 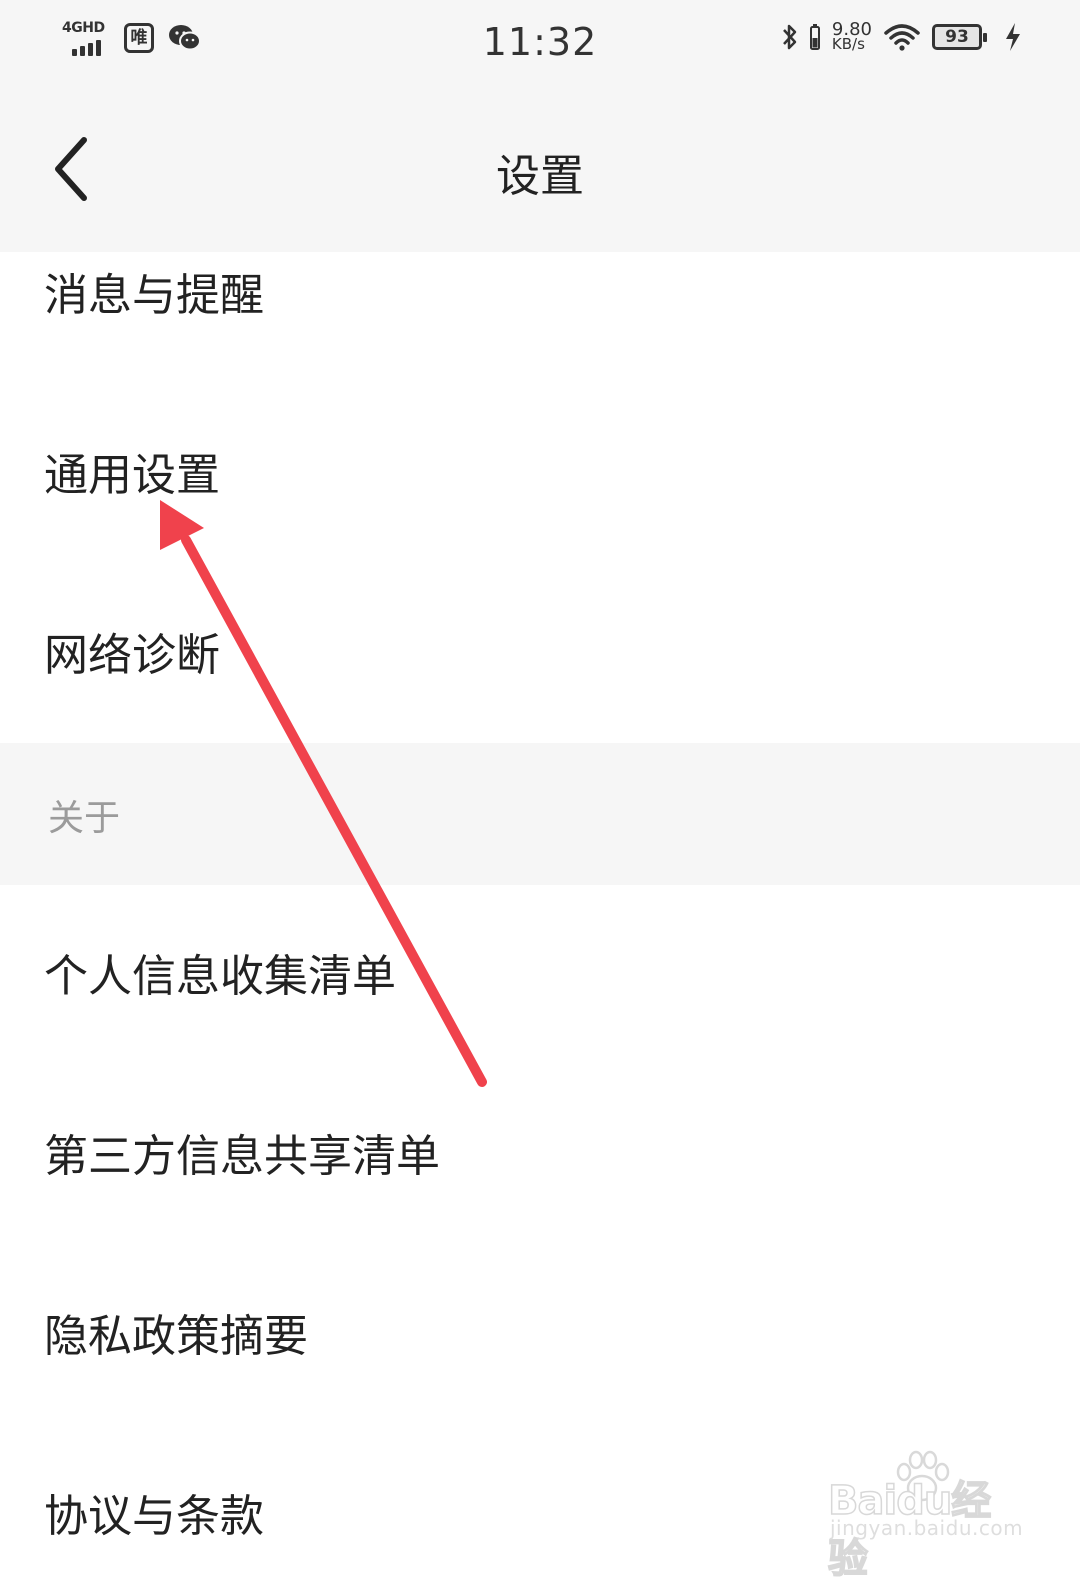 I want to click on phone-battery-small-icon, so click(x=814, y=37).